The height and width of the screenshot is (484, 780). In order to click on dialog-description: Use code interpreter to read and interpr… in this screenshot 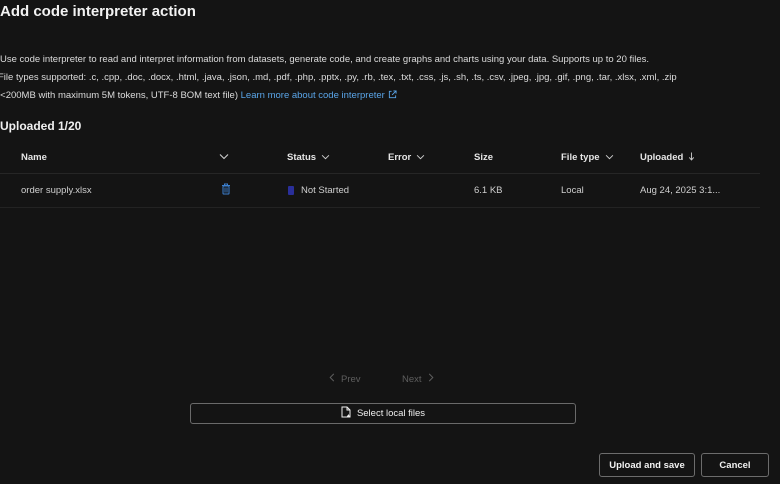, I will do `click(350, 78)`.